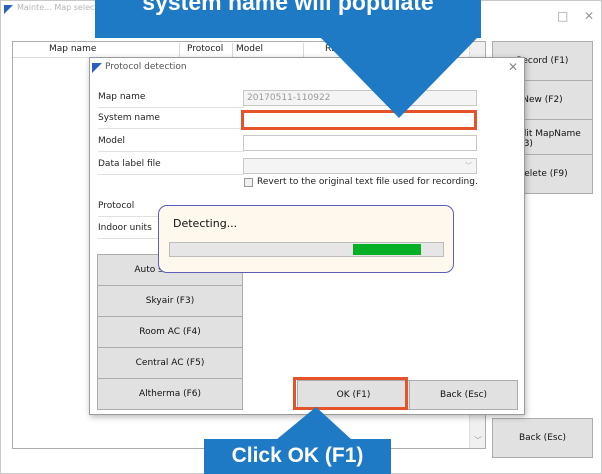  What do you see at coordinates (171, 100) in the screenshot?
I see `map-name-label: Map name` at bounding box center [171, 100].